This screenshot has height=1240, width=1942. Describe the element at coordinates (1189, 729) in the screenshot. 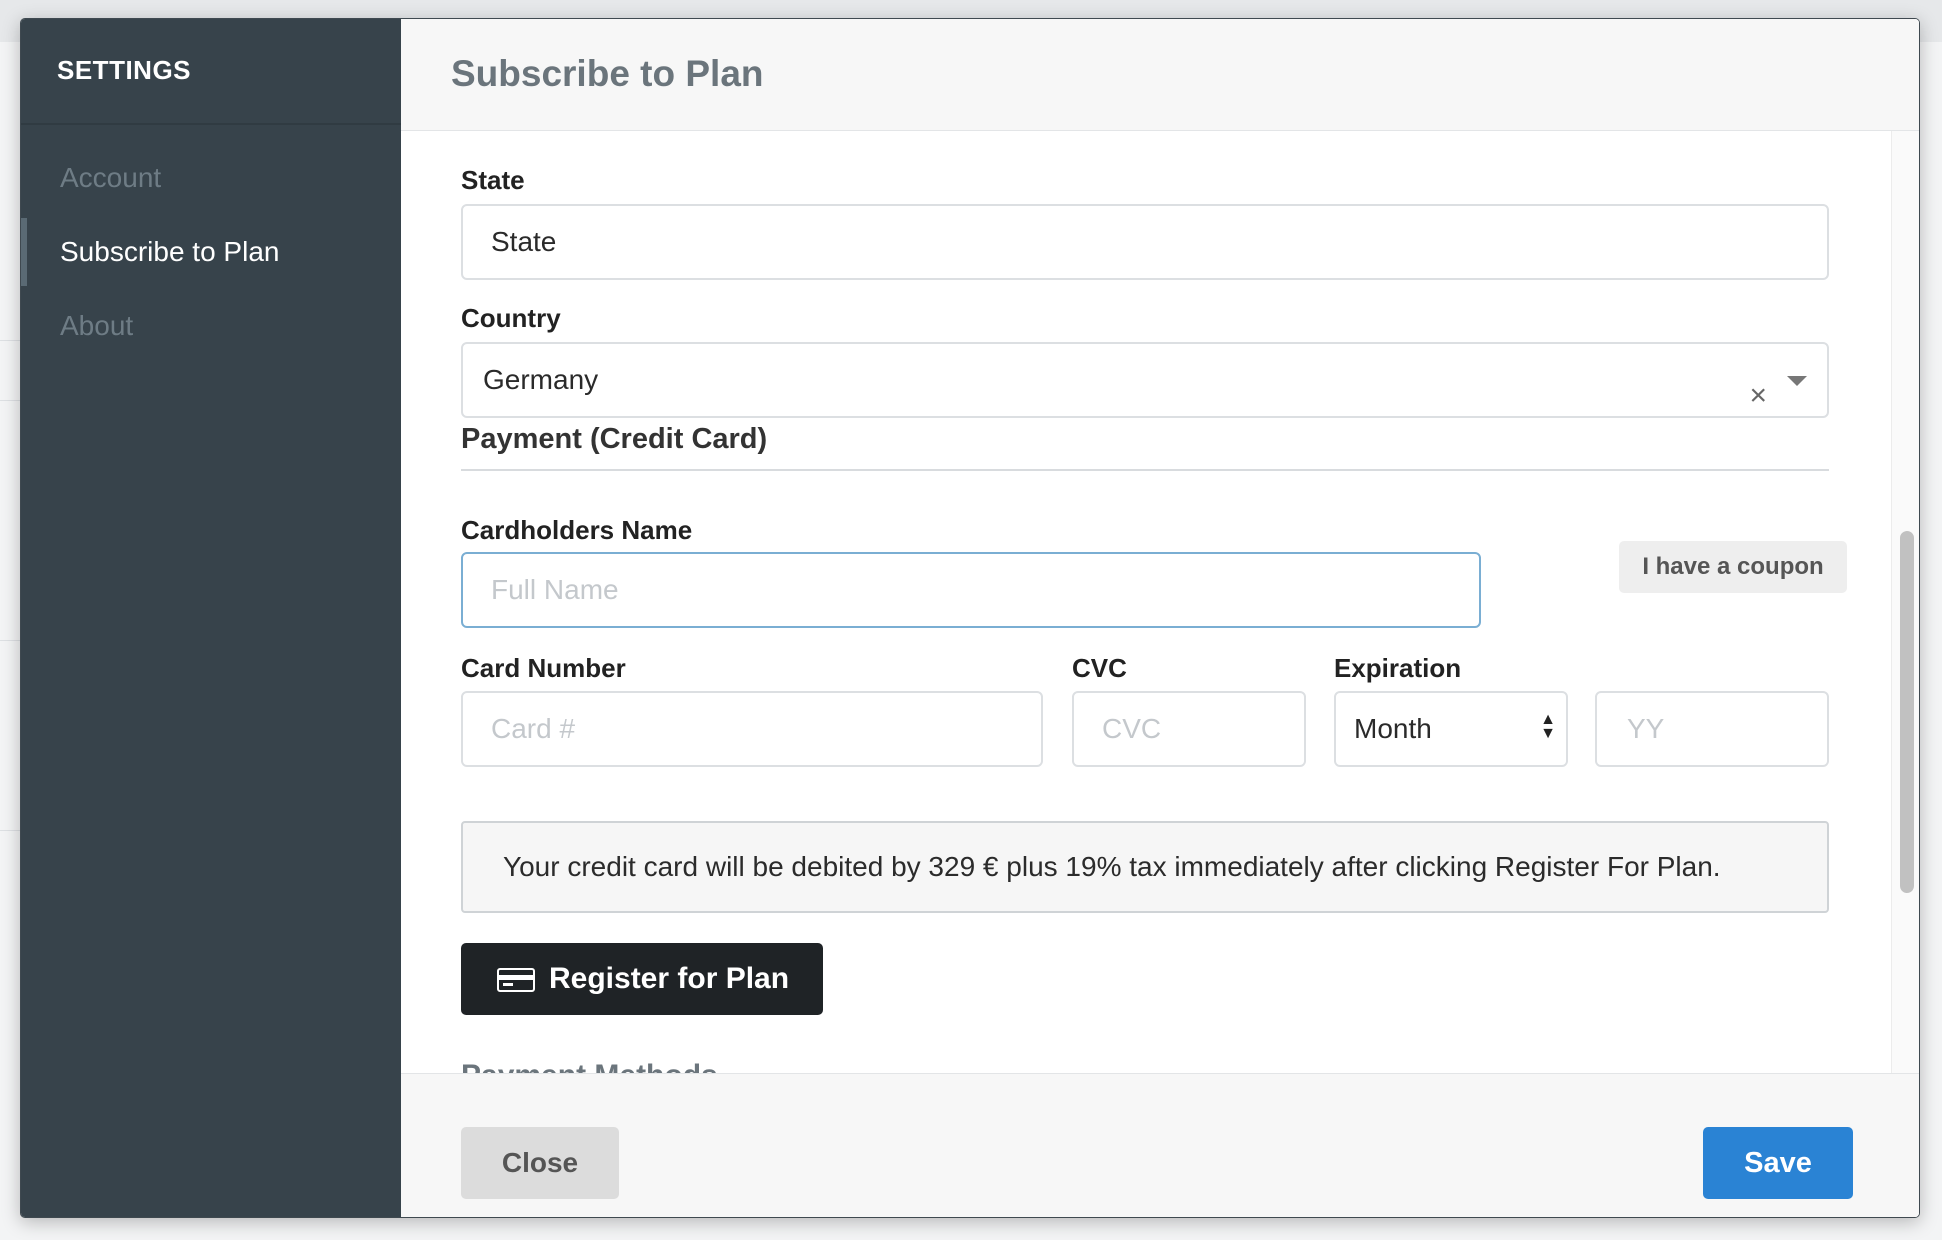

I see `cvc-field: CVC` at that location.